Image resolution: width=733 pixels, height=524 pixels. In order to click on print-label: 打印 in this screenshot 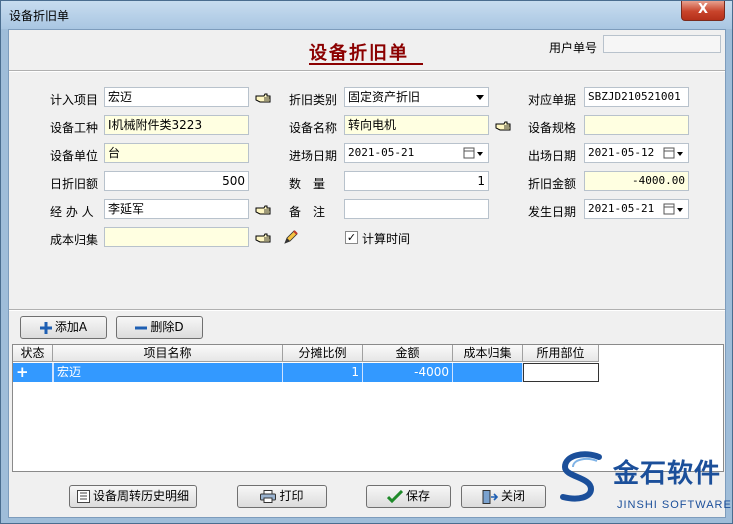, I will do `click(291, 496)`.